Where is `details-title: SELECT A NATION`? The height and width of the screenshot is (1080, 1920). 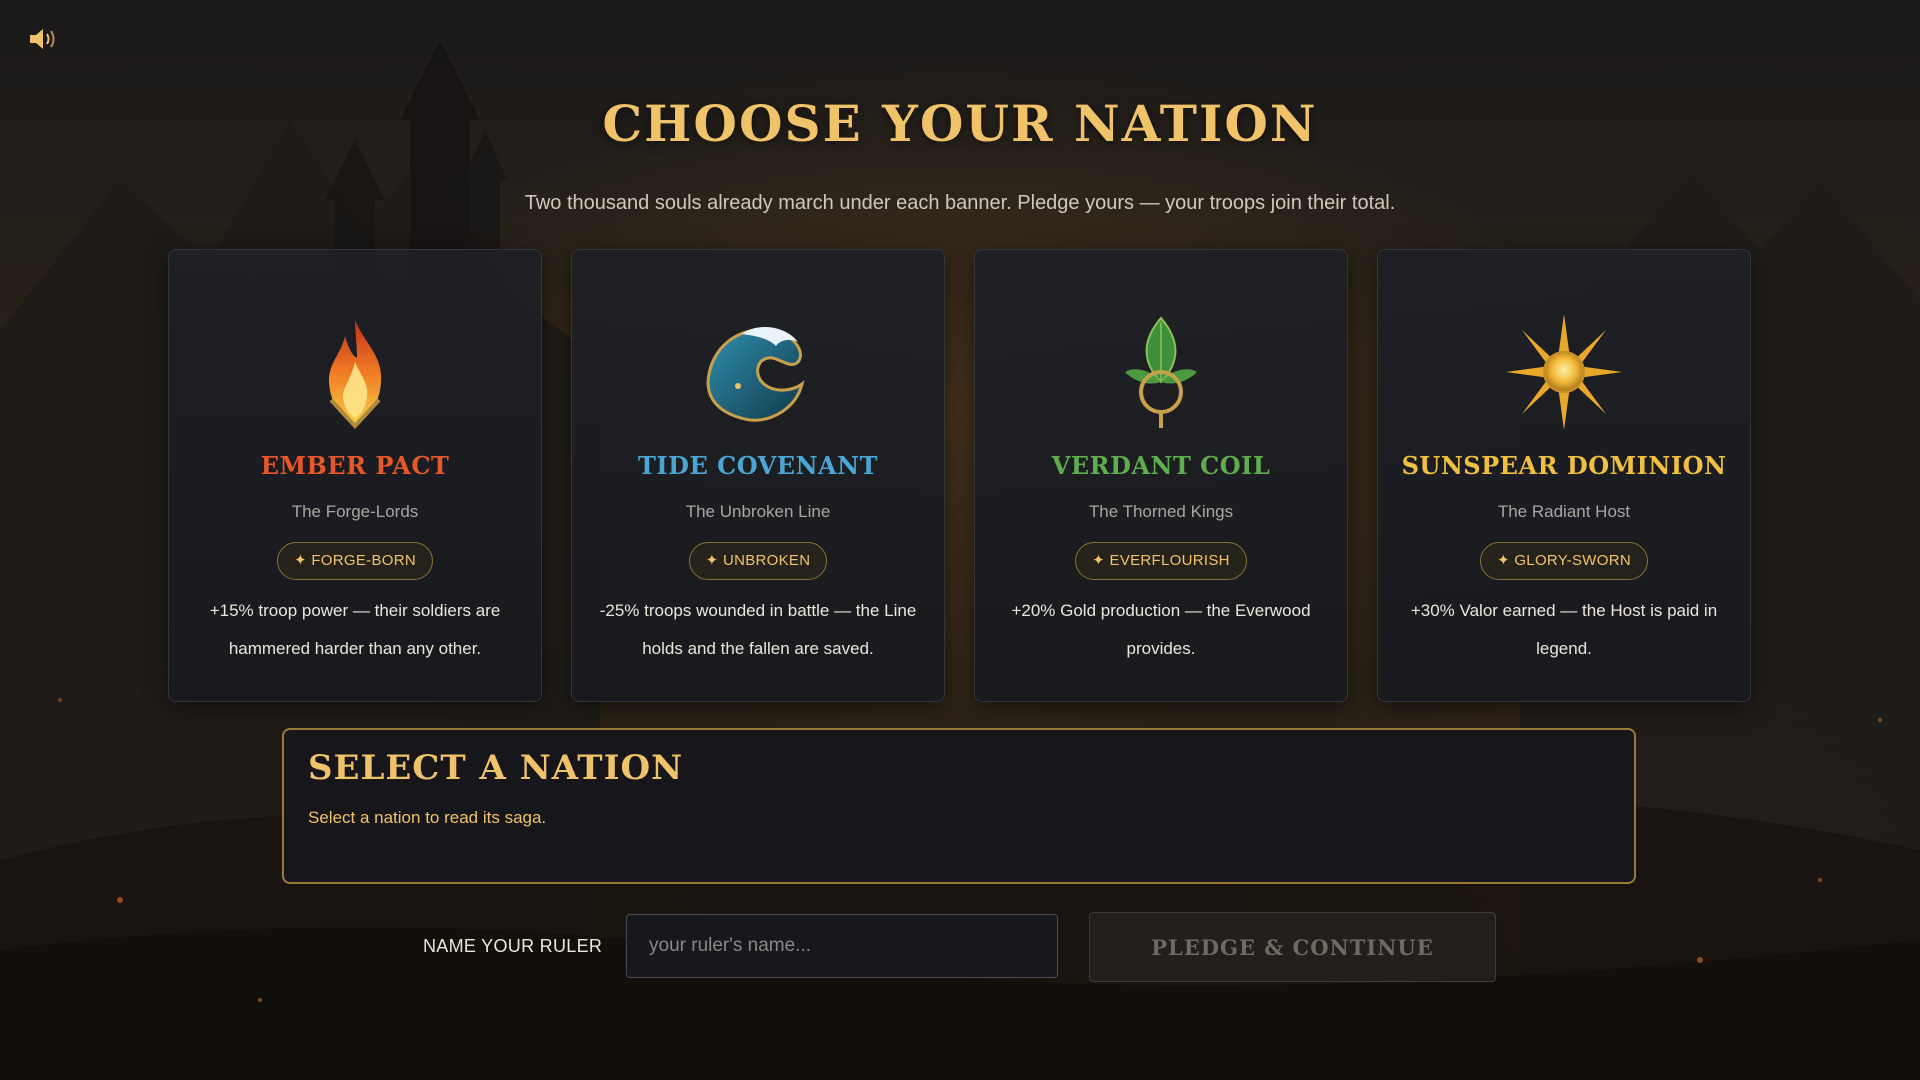 details-title: SELECT A NATION is located at coordinates (496, 768).